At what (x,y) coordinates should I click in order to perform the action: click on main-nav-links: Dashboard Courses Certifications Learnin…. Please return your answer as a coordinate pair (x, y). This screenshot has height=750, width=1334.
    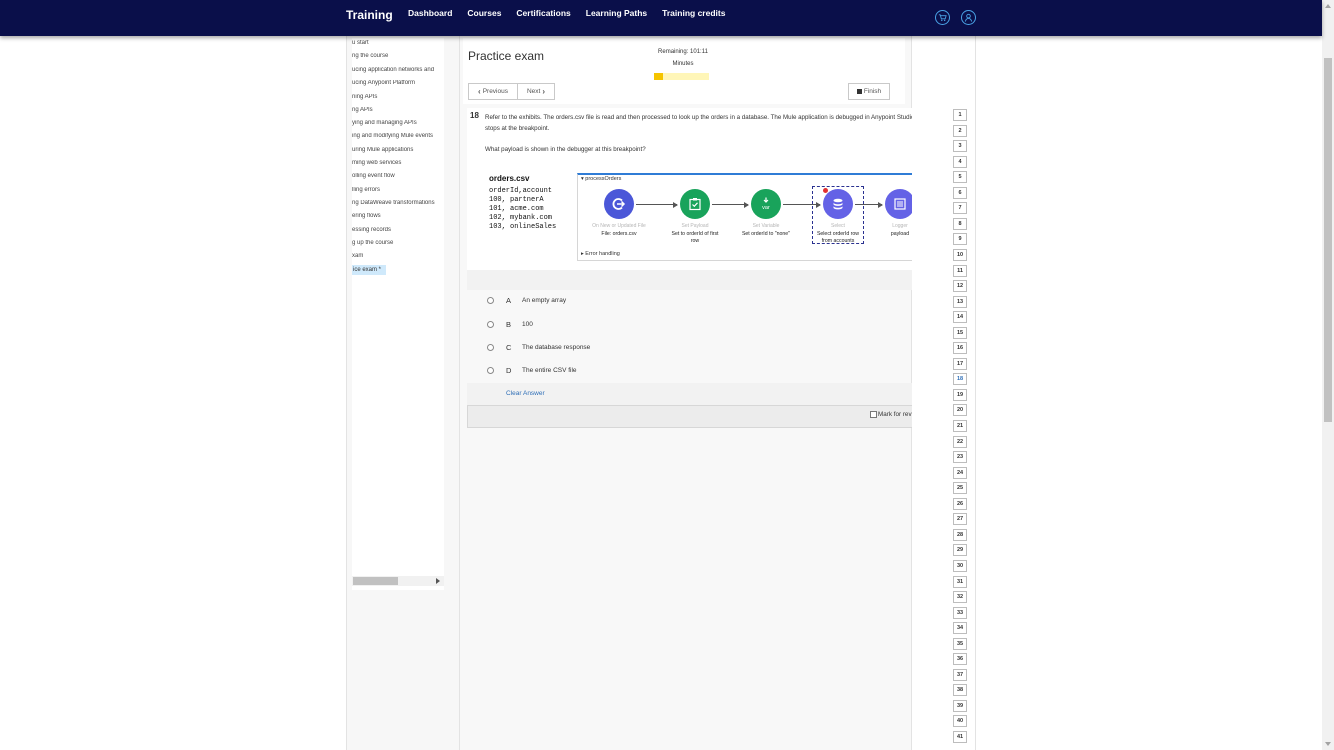
    Looking at the image, I should click on (566, 13).